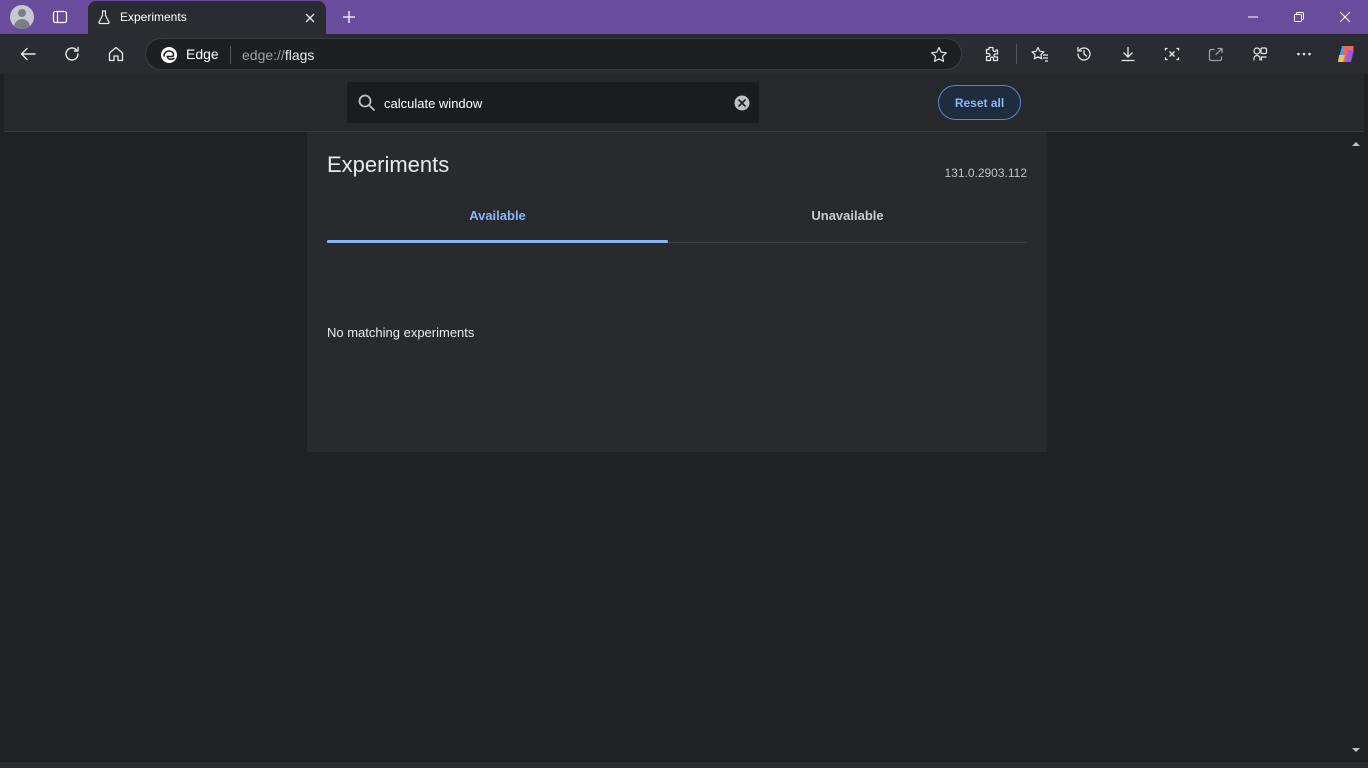  I want to click on screenshot-button, so click(1172, 54).